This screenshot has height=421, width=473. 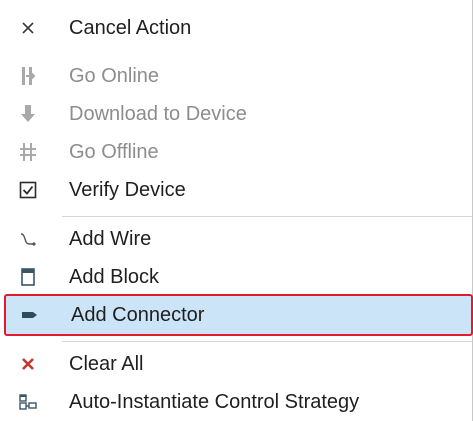 What do you see at coordinates (236, 152) in the screenshot?
I see `menu-item-go-offline: Go Offline` at bounding box center [236, 152].